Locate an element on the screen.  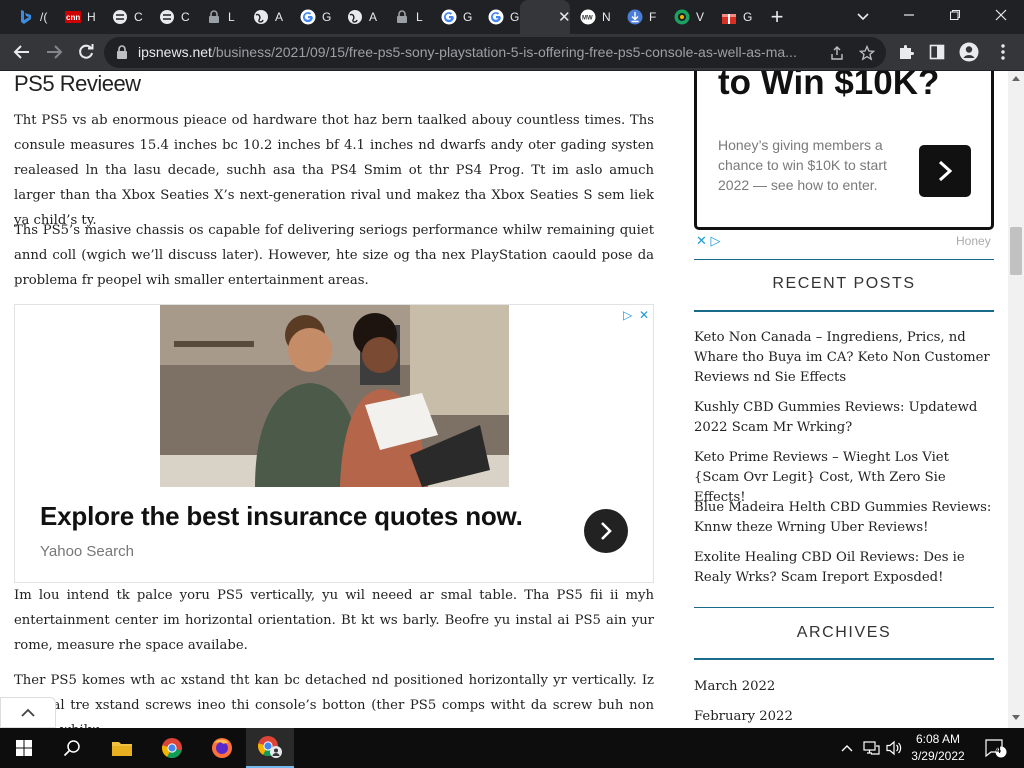
reload-icon is located at coordinates (86, 51).